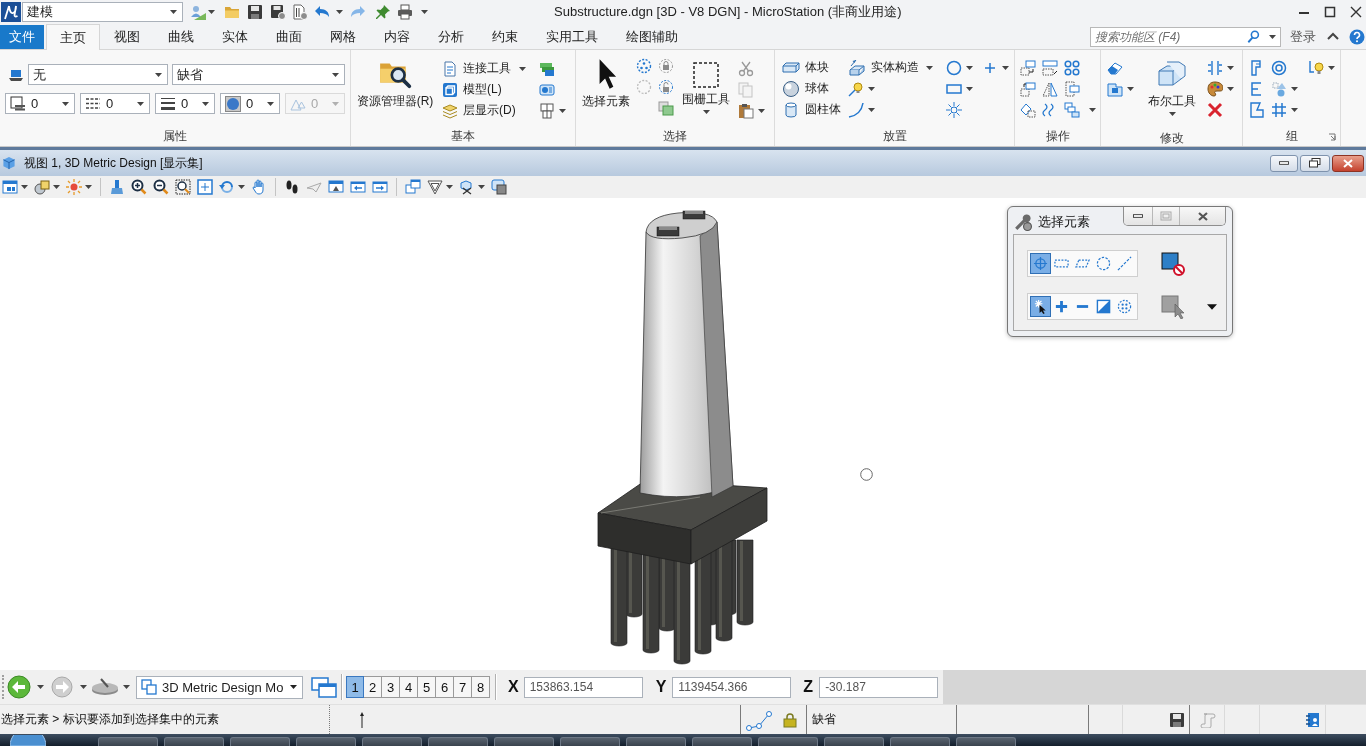 This screenshot has width=1366, height=746. Describe the element at coordinates (1215, 88) in the screenshot. I see `palette-icon` at that location.